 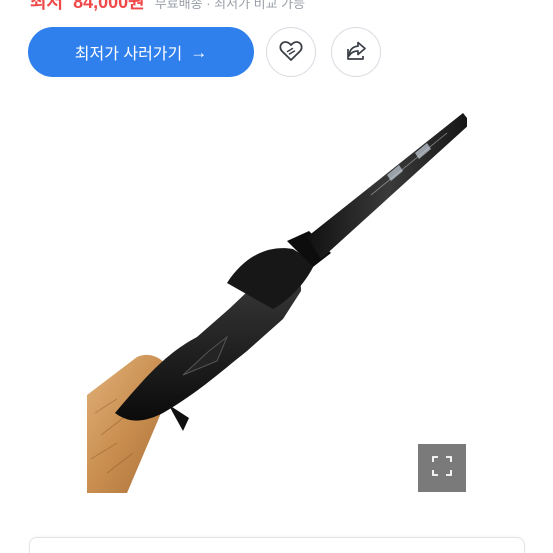 I want to click on price-row: 최저 84,000원 무료배송 · 최저가 비교 가능, so click(x=167, y=6).